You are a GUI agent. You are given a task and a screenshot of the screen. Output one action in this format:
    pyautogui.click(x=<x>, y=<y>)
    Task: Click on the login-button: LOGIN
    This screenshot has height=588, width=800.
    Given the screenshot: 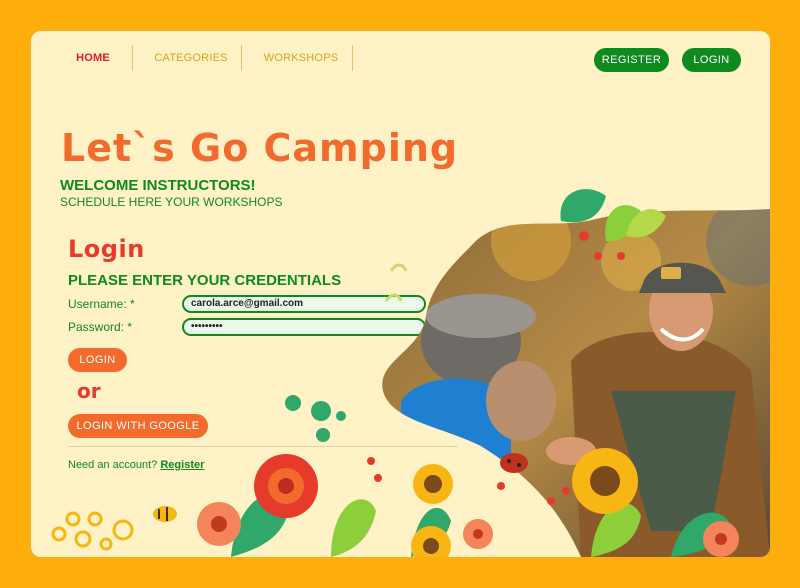 What is the action you would take?
    pyautogui.click(x=97, y=360)
    